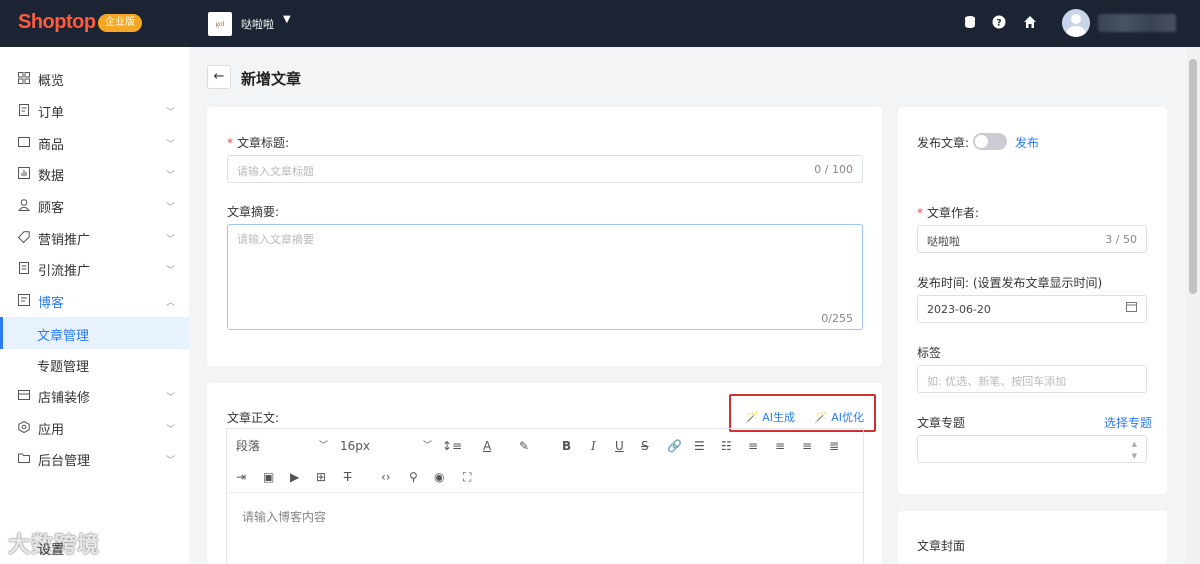  What do you see at coordinates (94, 333) in the screenshot?
I see `sidebar-subitem-article-management: 文章管理` at bounding box center [94, 333].